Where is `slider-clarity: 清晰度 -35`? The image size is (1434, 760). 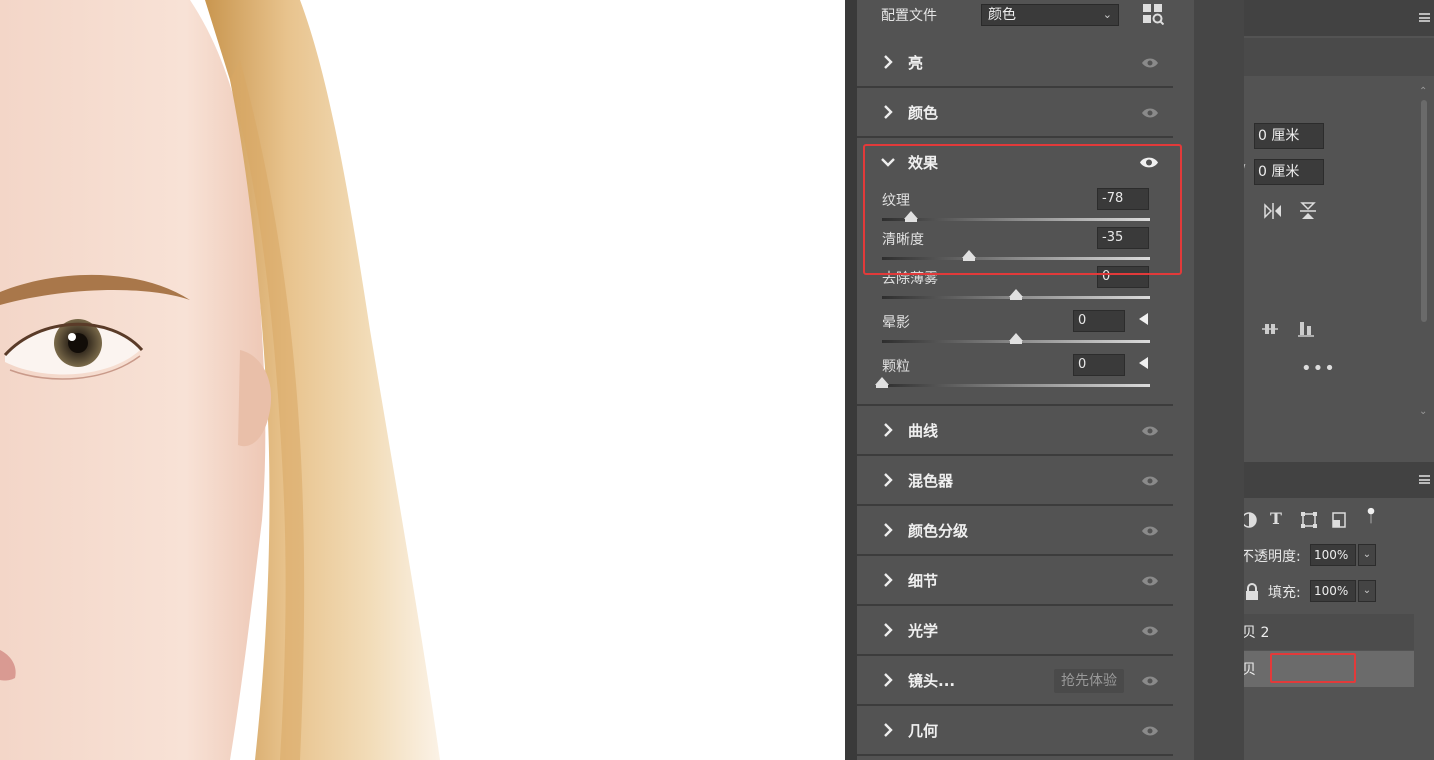
slider-clarity: 清晰度 -35 is located at coordinates (1017, 248).